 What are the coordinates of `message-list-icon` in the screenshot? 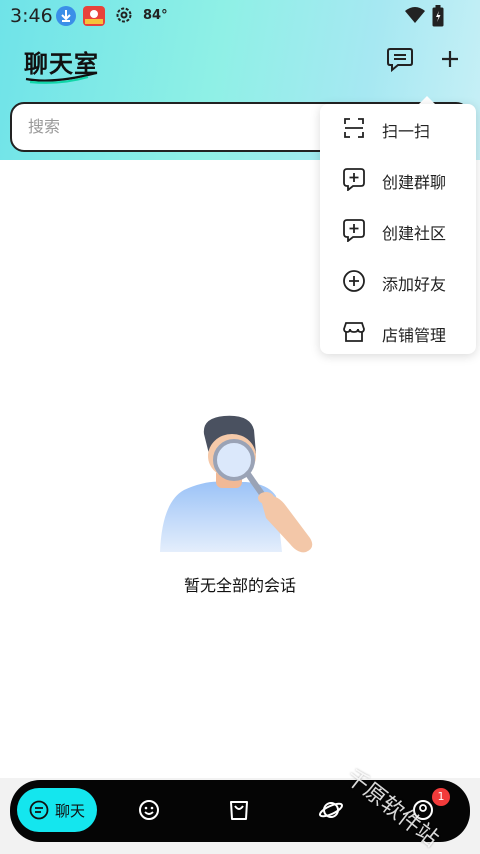 It's located at (400, 62).